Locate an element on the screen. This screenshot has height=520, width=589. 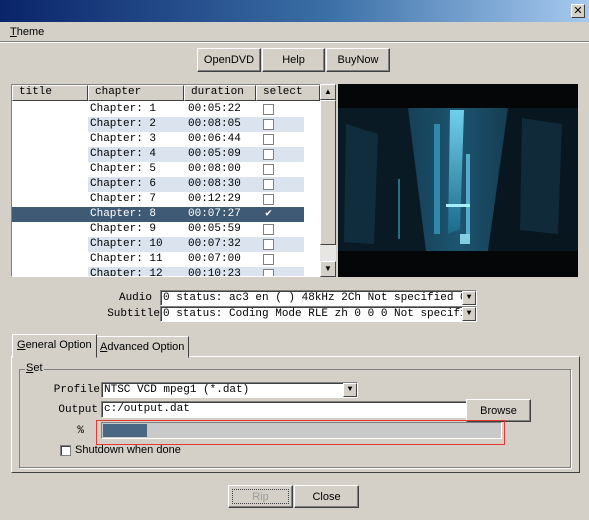
scroll-down-arrow-icon: ▼ is located at coordinates (328, 269).